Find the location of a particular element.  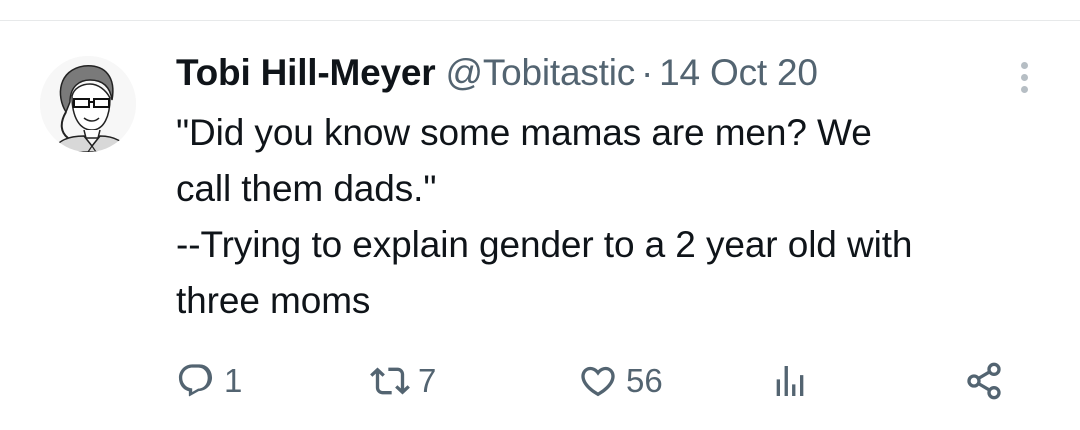

tweet-text-line: three moms is located at coordinates (273, 300).